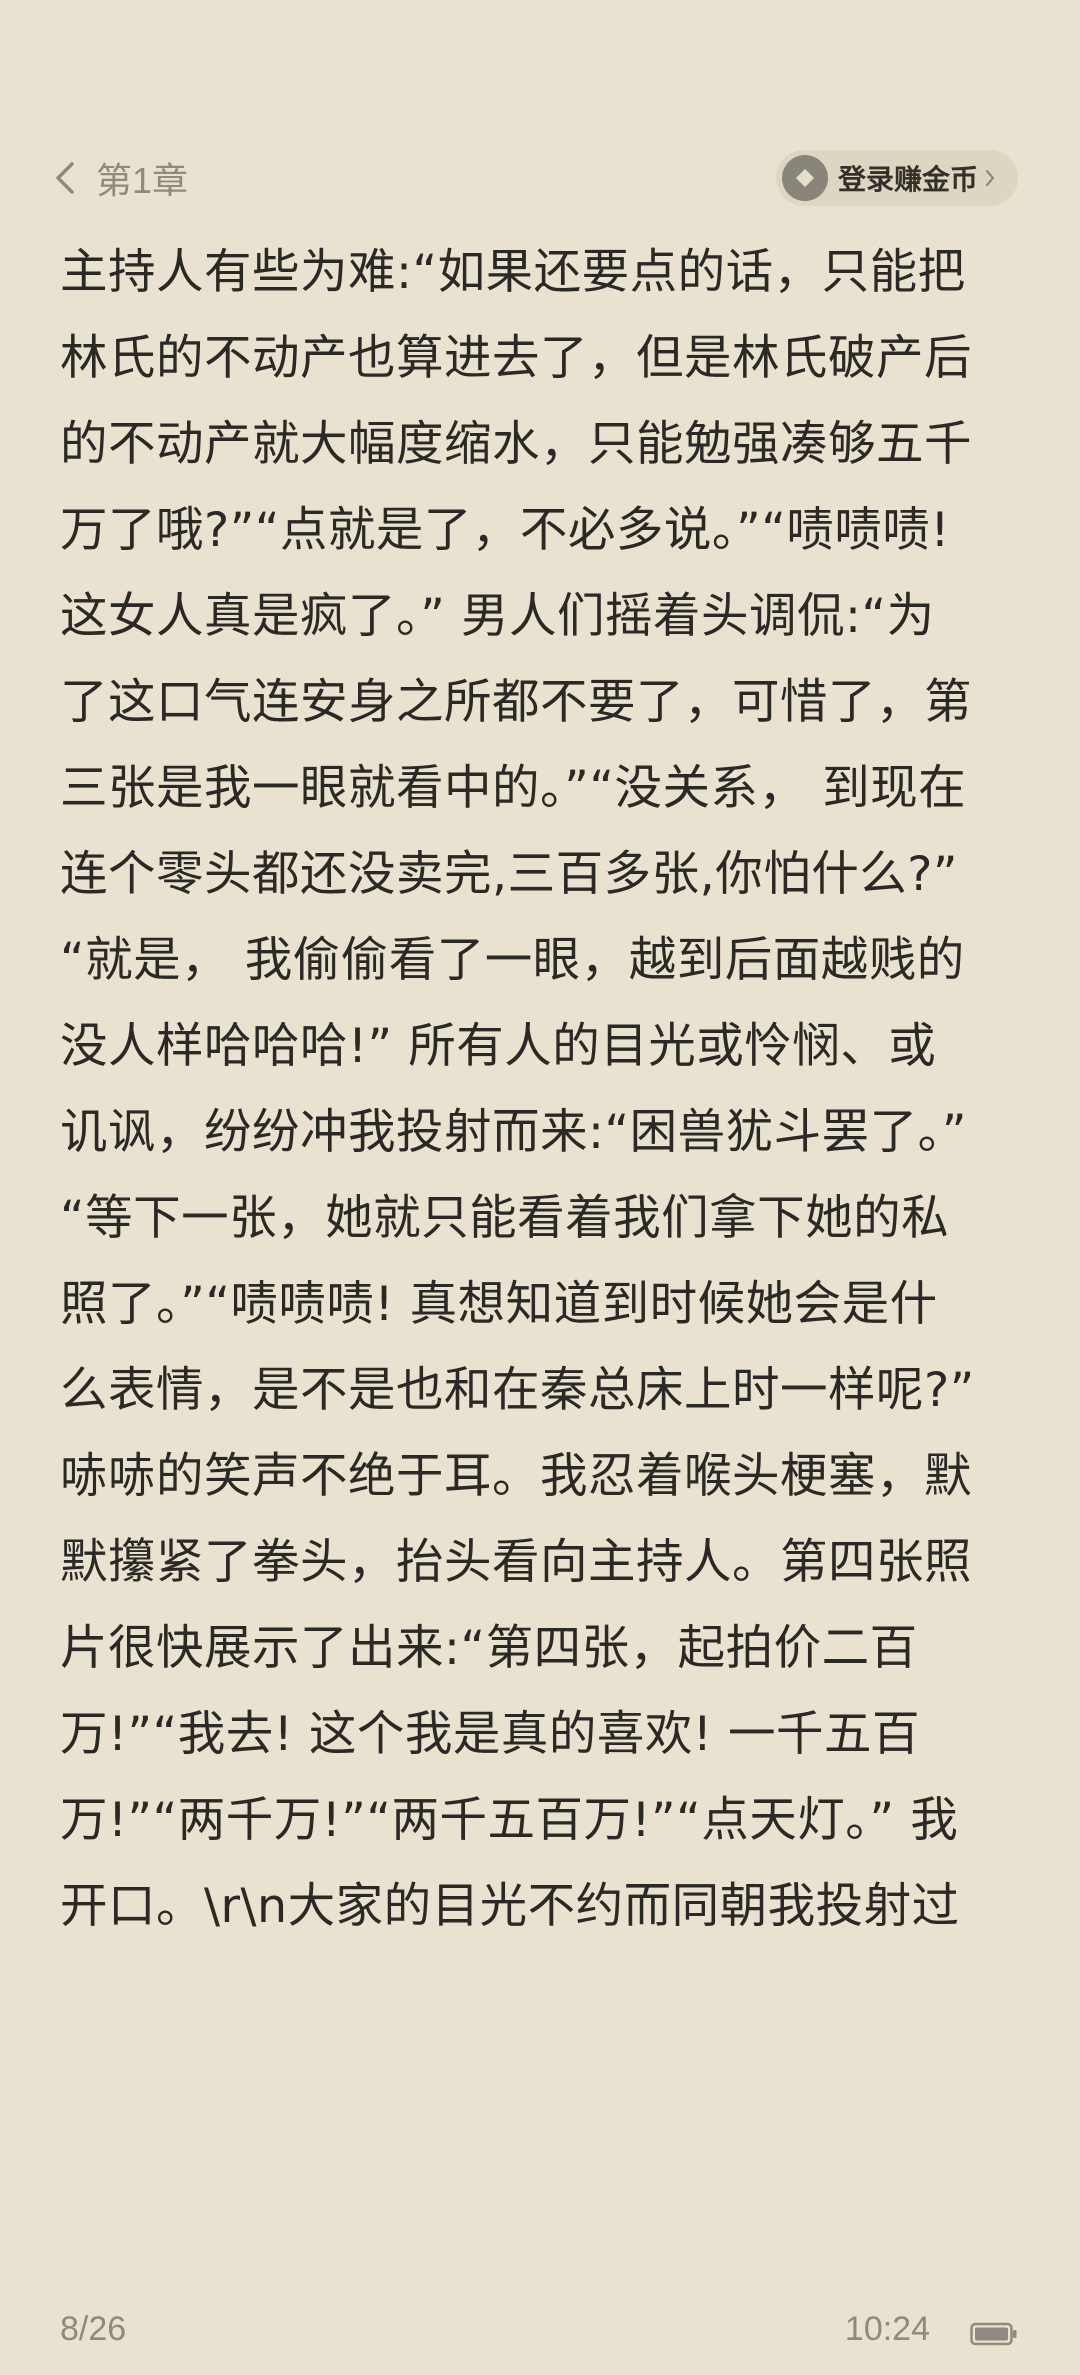 Image resolution: width=1080 pixels, height=2375 pixels. What do you see at coordinates (513, 788) in the screenshot?
I see `text-line: 三张是我一眼就看中的。”“没关系， 到现在` at bounding box center [513, 788].